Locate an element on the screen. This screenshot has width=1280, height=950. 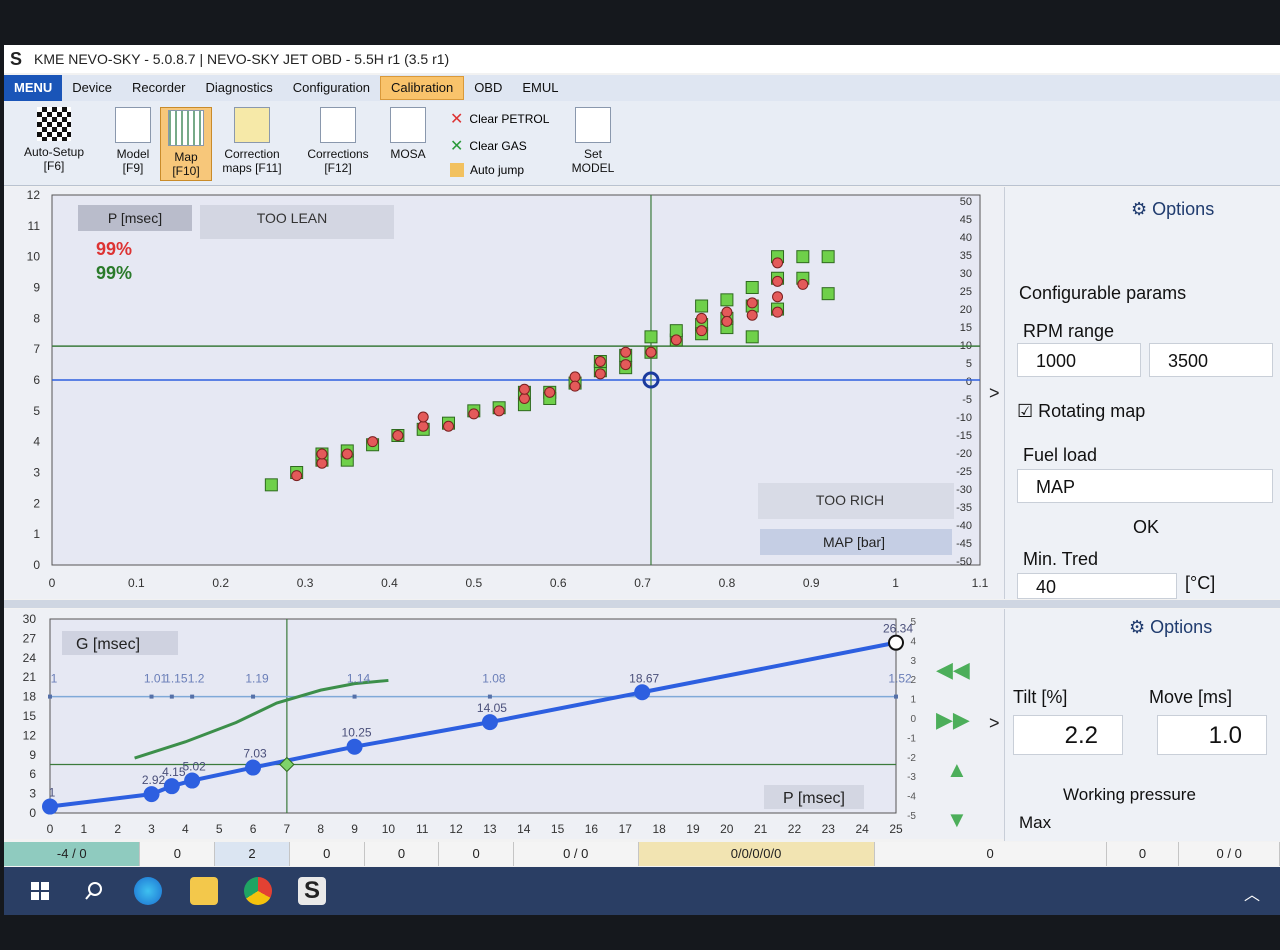
y-tick-label: 21 is located at coordinates (30, 677).